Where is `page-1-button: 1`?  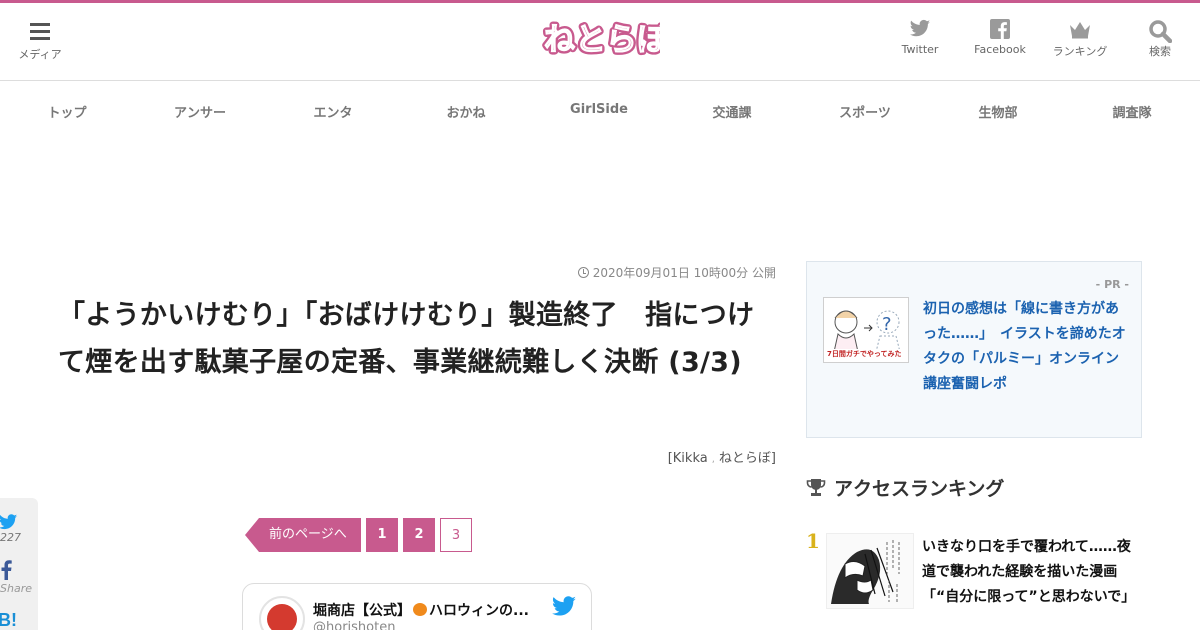
page-1-button: 1 is located at coordinates (382, 535).